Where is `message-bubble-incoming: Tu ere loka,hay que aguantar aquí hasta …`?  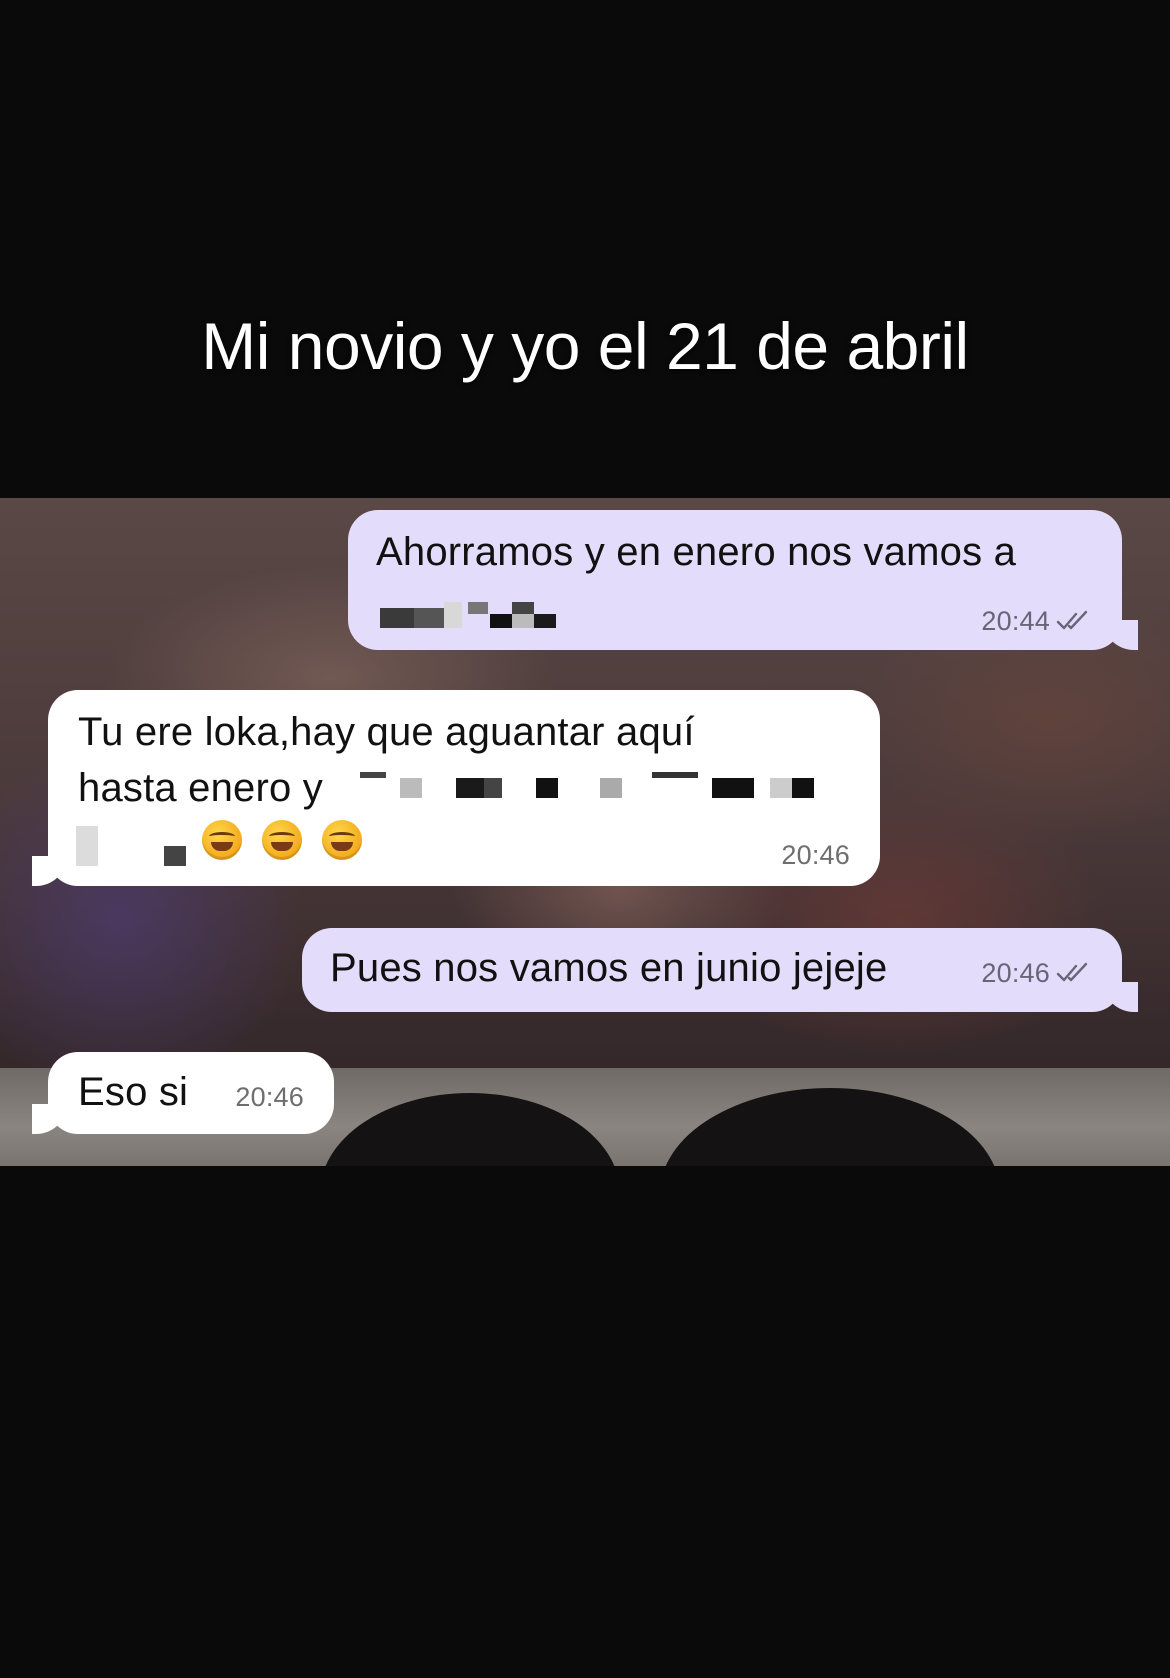 message-bubble-incoming: Tu ere loka,hay que aguantar aquí hasta … is located at coordinates (456, 788).